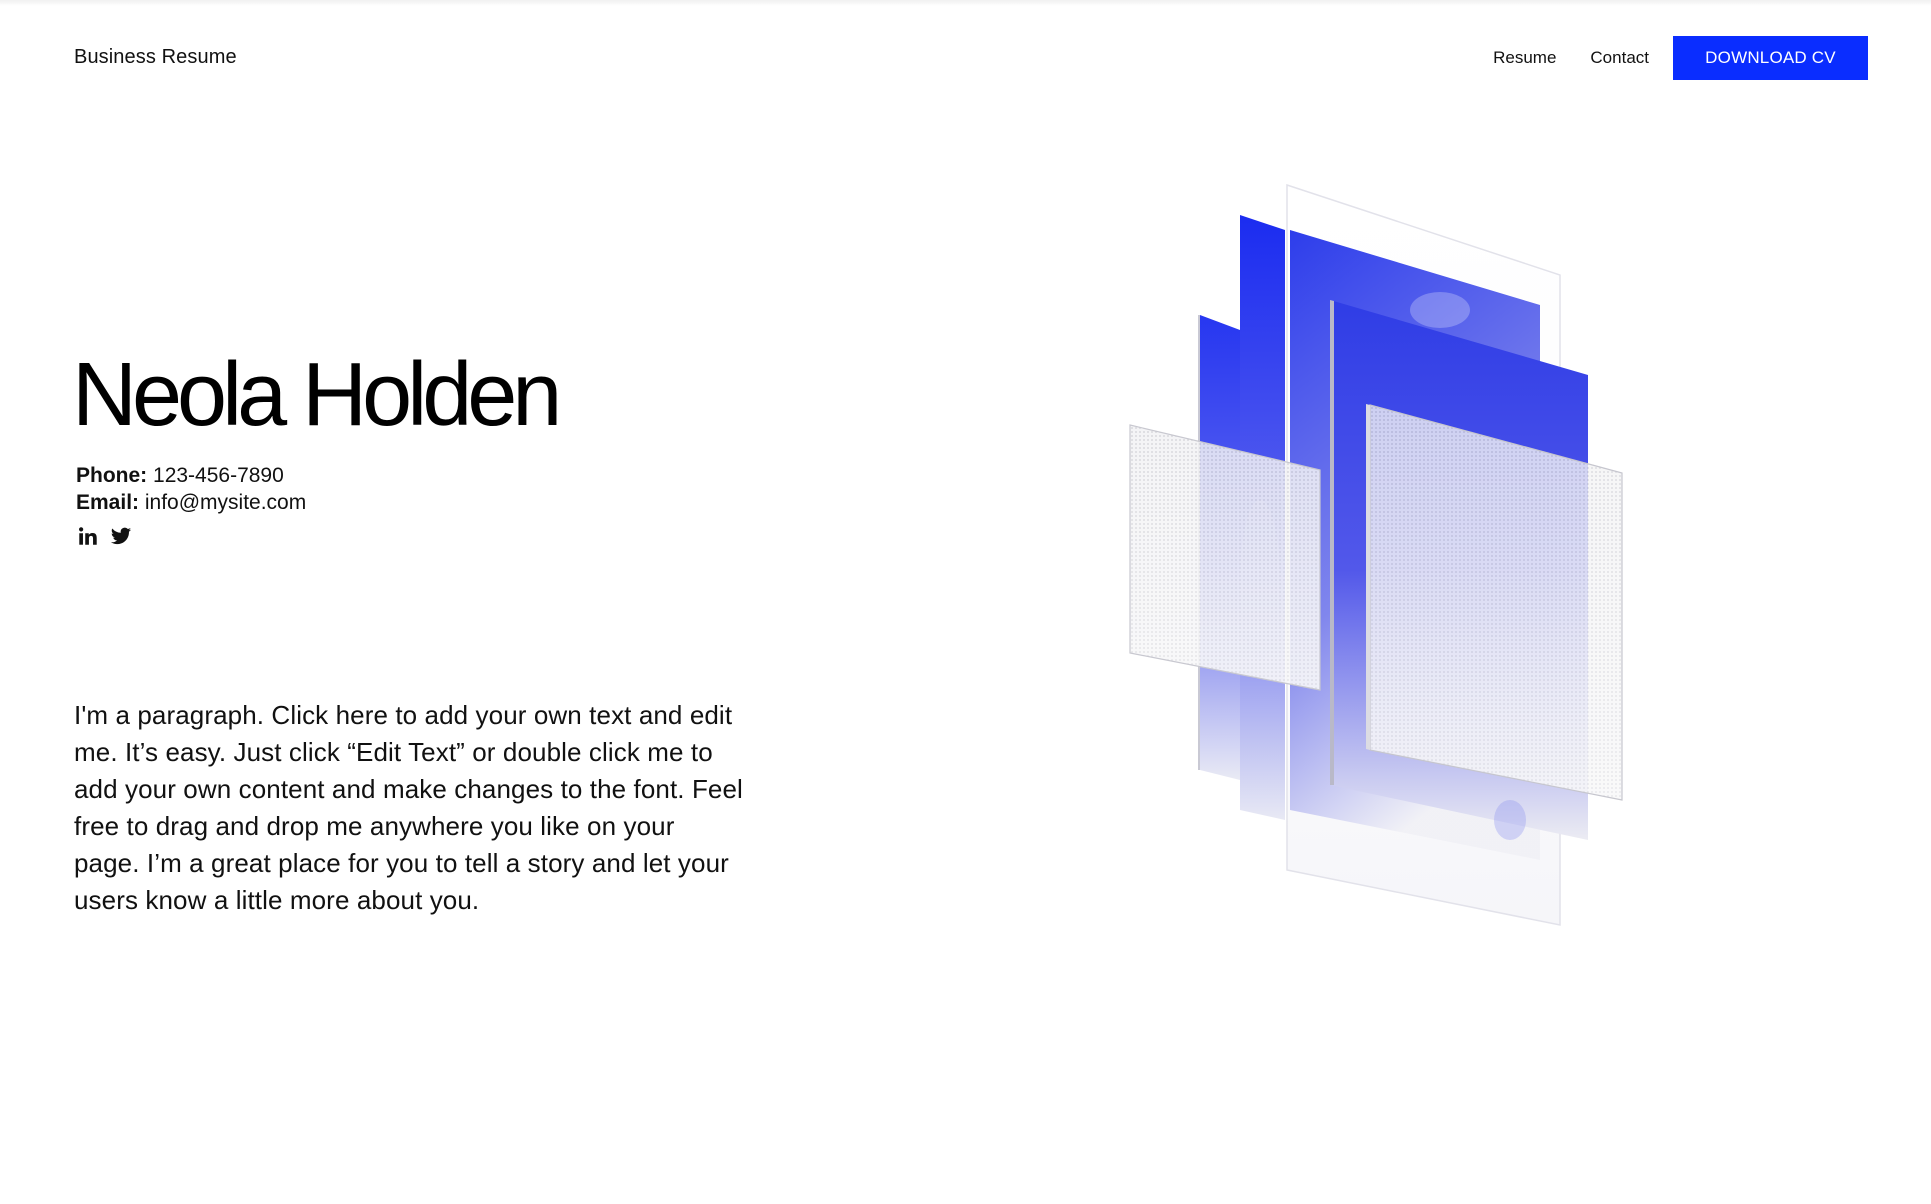  What do you see at coordinates (108, 502) in the screenshot?
I see `email-label: Email:` at bounding box center [108, 502].